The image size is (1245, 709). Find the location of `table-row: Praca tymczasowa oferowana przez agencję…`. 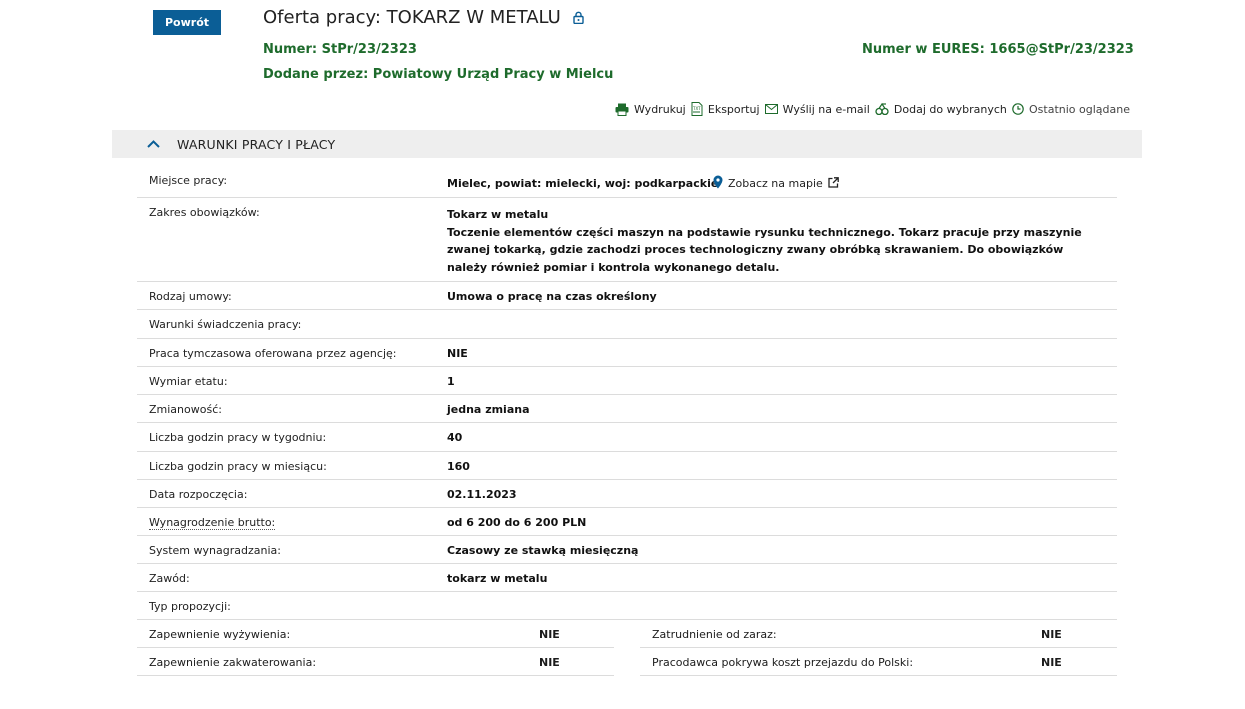

table-row: Praca tymczasowa oferowana przez agencję… is located at coordinates (627, 353).